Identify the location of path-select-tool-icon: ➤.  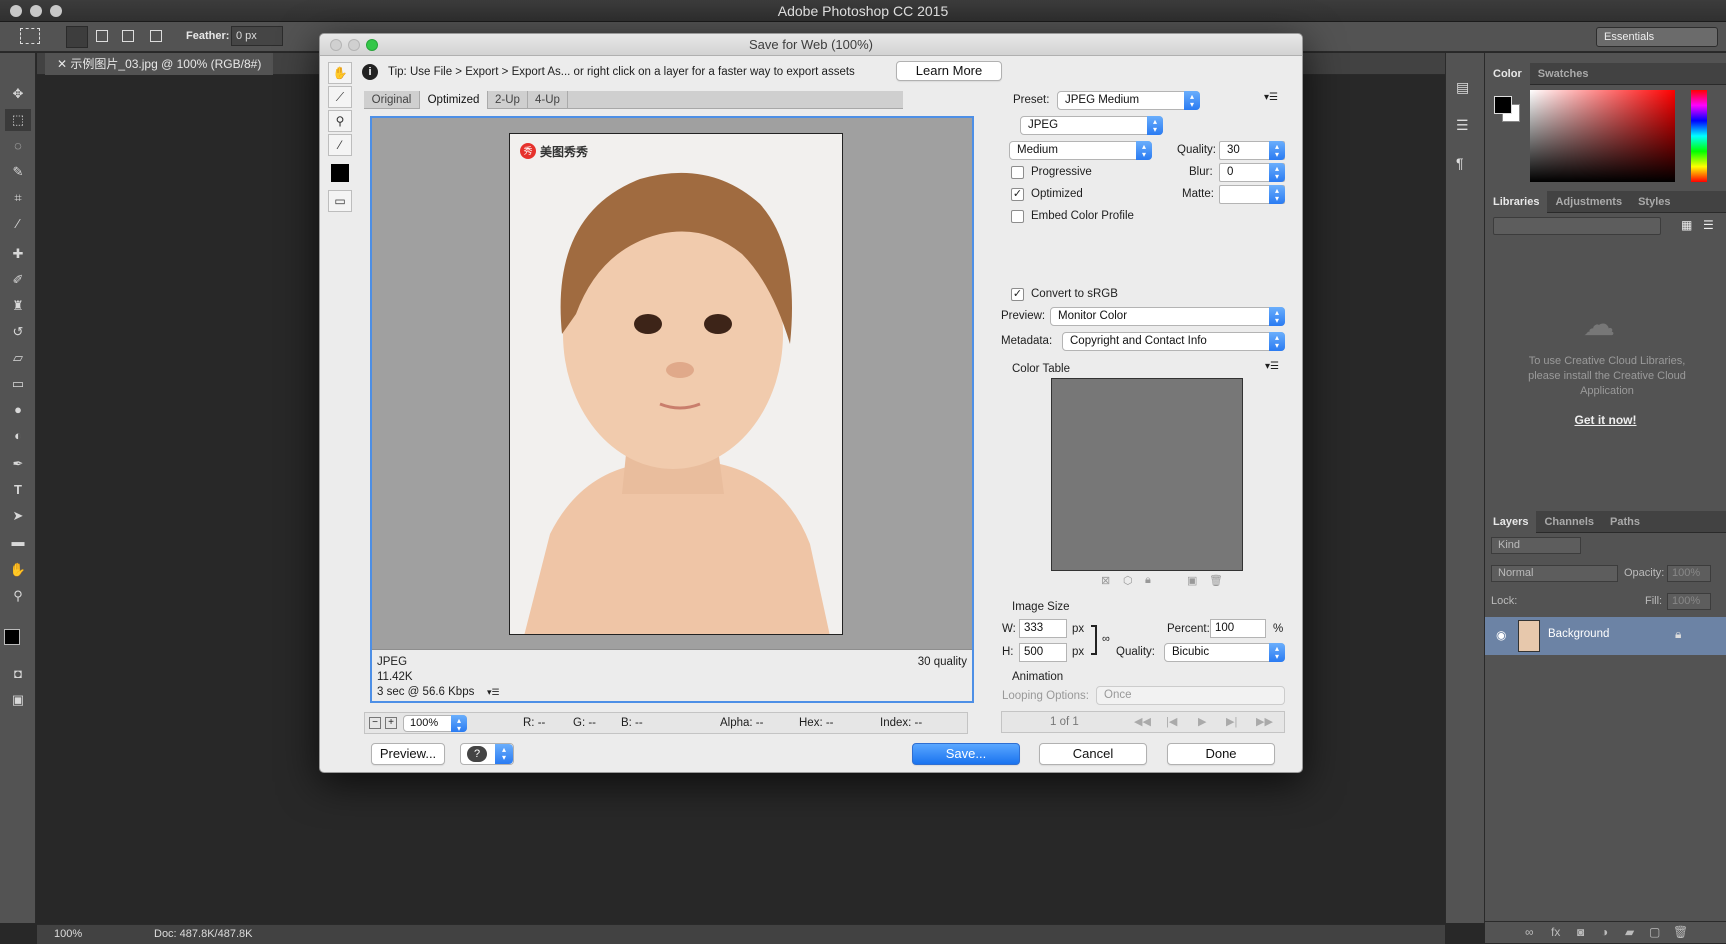
(18, 516).